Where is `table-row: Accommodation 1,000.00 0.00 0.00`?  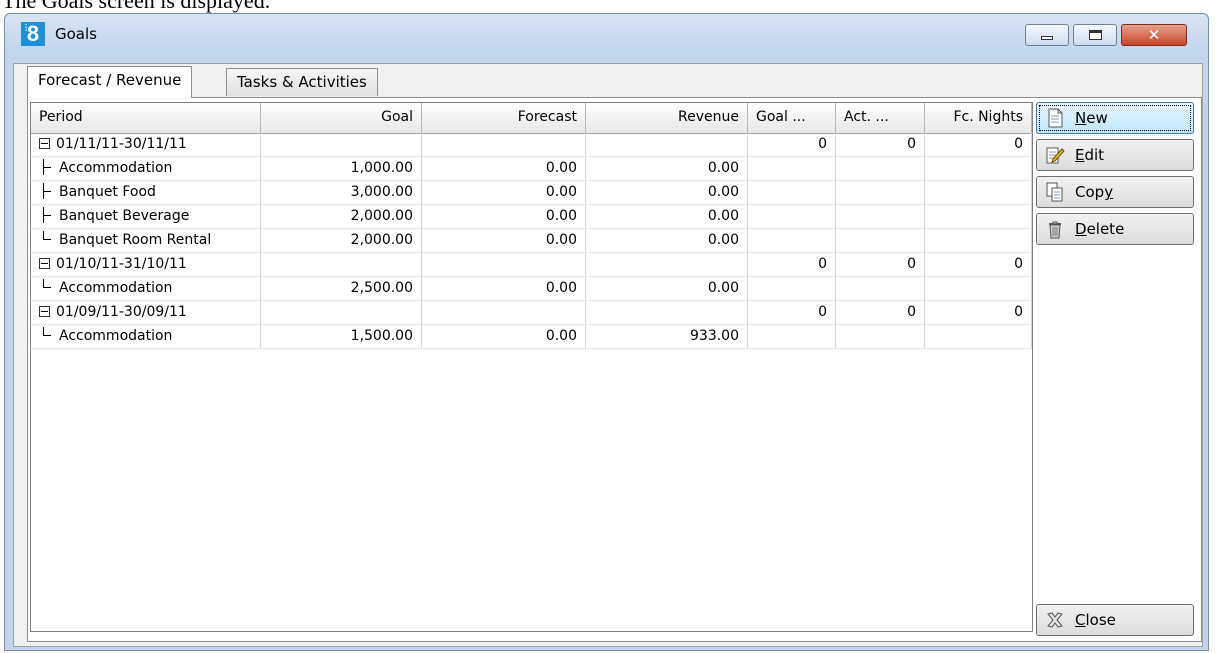 table-row: Accommodation 1,000.00 0.00 0.00 is located at coordinates (531, 169).